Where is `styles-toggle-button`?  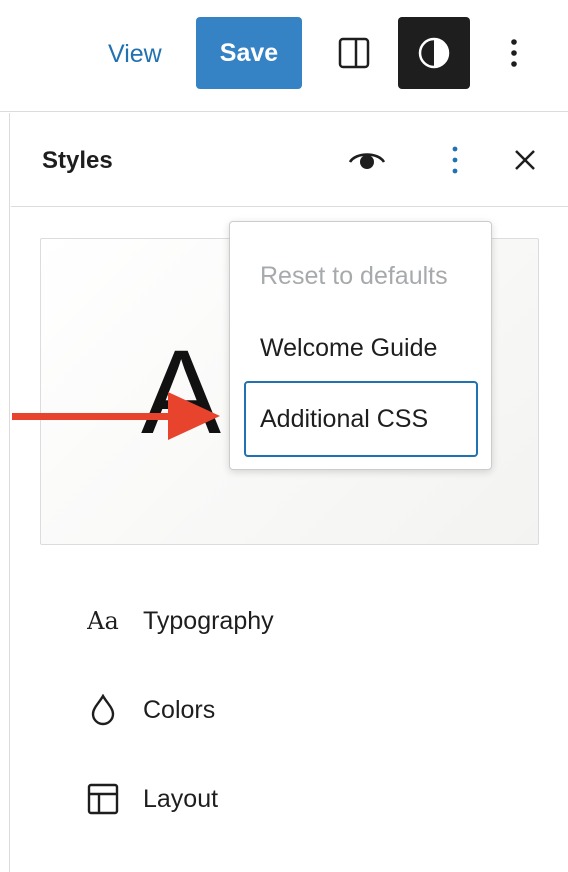 styles-toggle-button is located at coordinates (434, 53).